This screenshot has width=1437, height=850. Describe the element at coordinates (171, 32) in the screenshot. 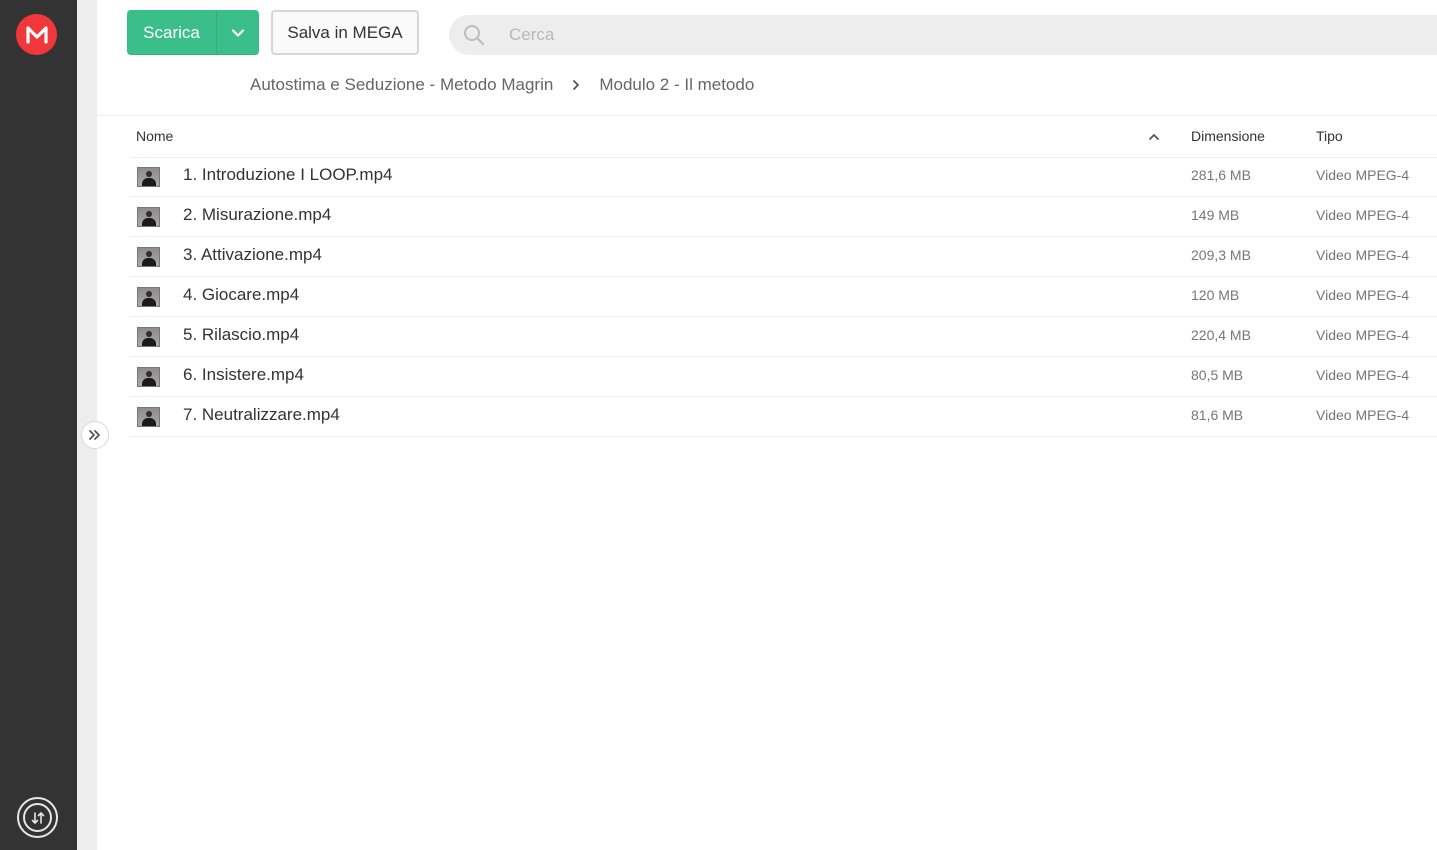

I see `download-button-label: Scarica` at that location.